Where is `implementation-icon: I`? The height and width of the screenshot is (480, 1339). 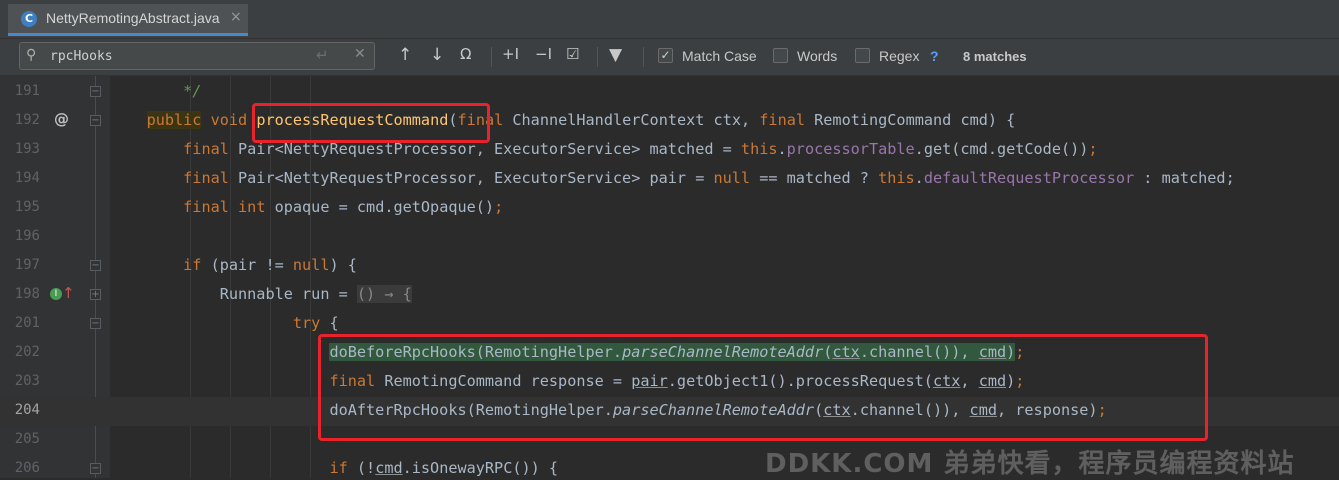
implementation-icon: I is located at coordinates (56, 294).